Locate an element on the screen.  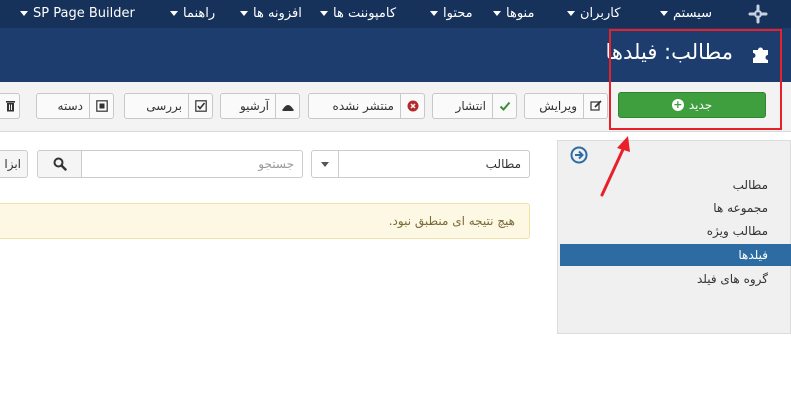
annotation-highlight-box is located at coordinates (695, 79).